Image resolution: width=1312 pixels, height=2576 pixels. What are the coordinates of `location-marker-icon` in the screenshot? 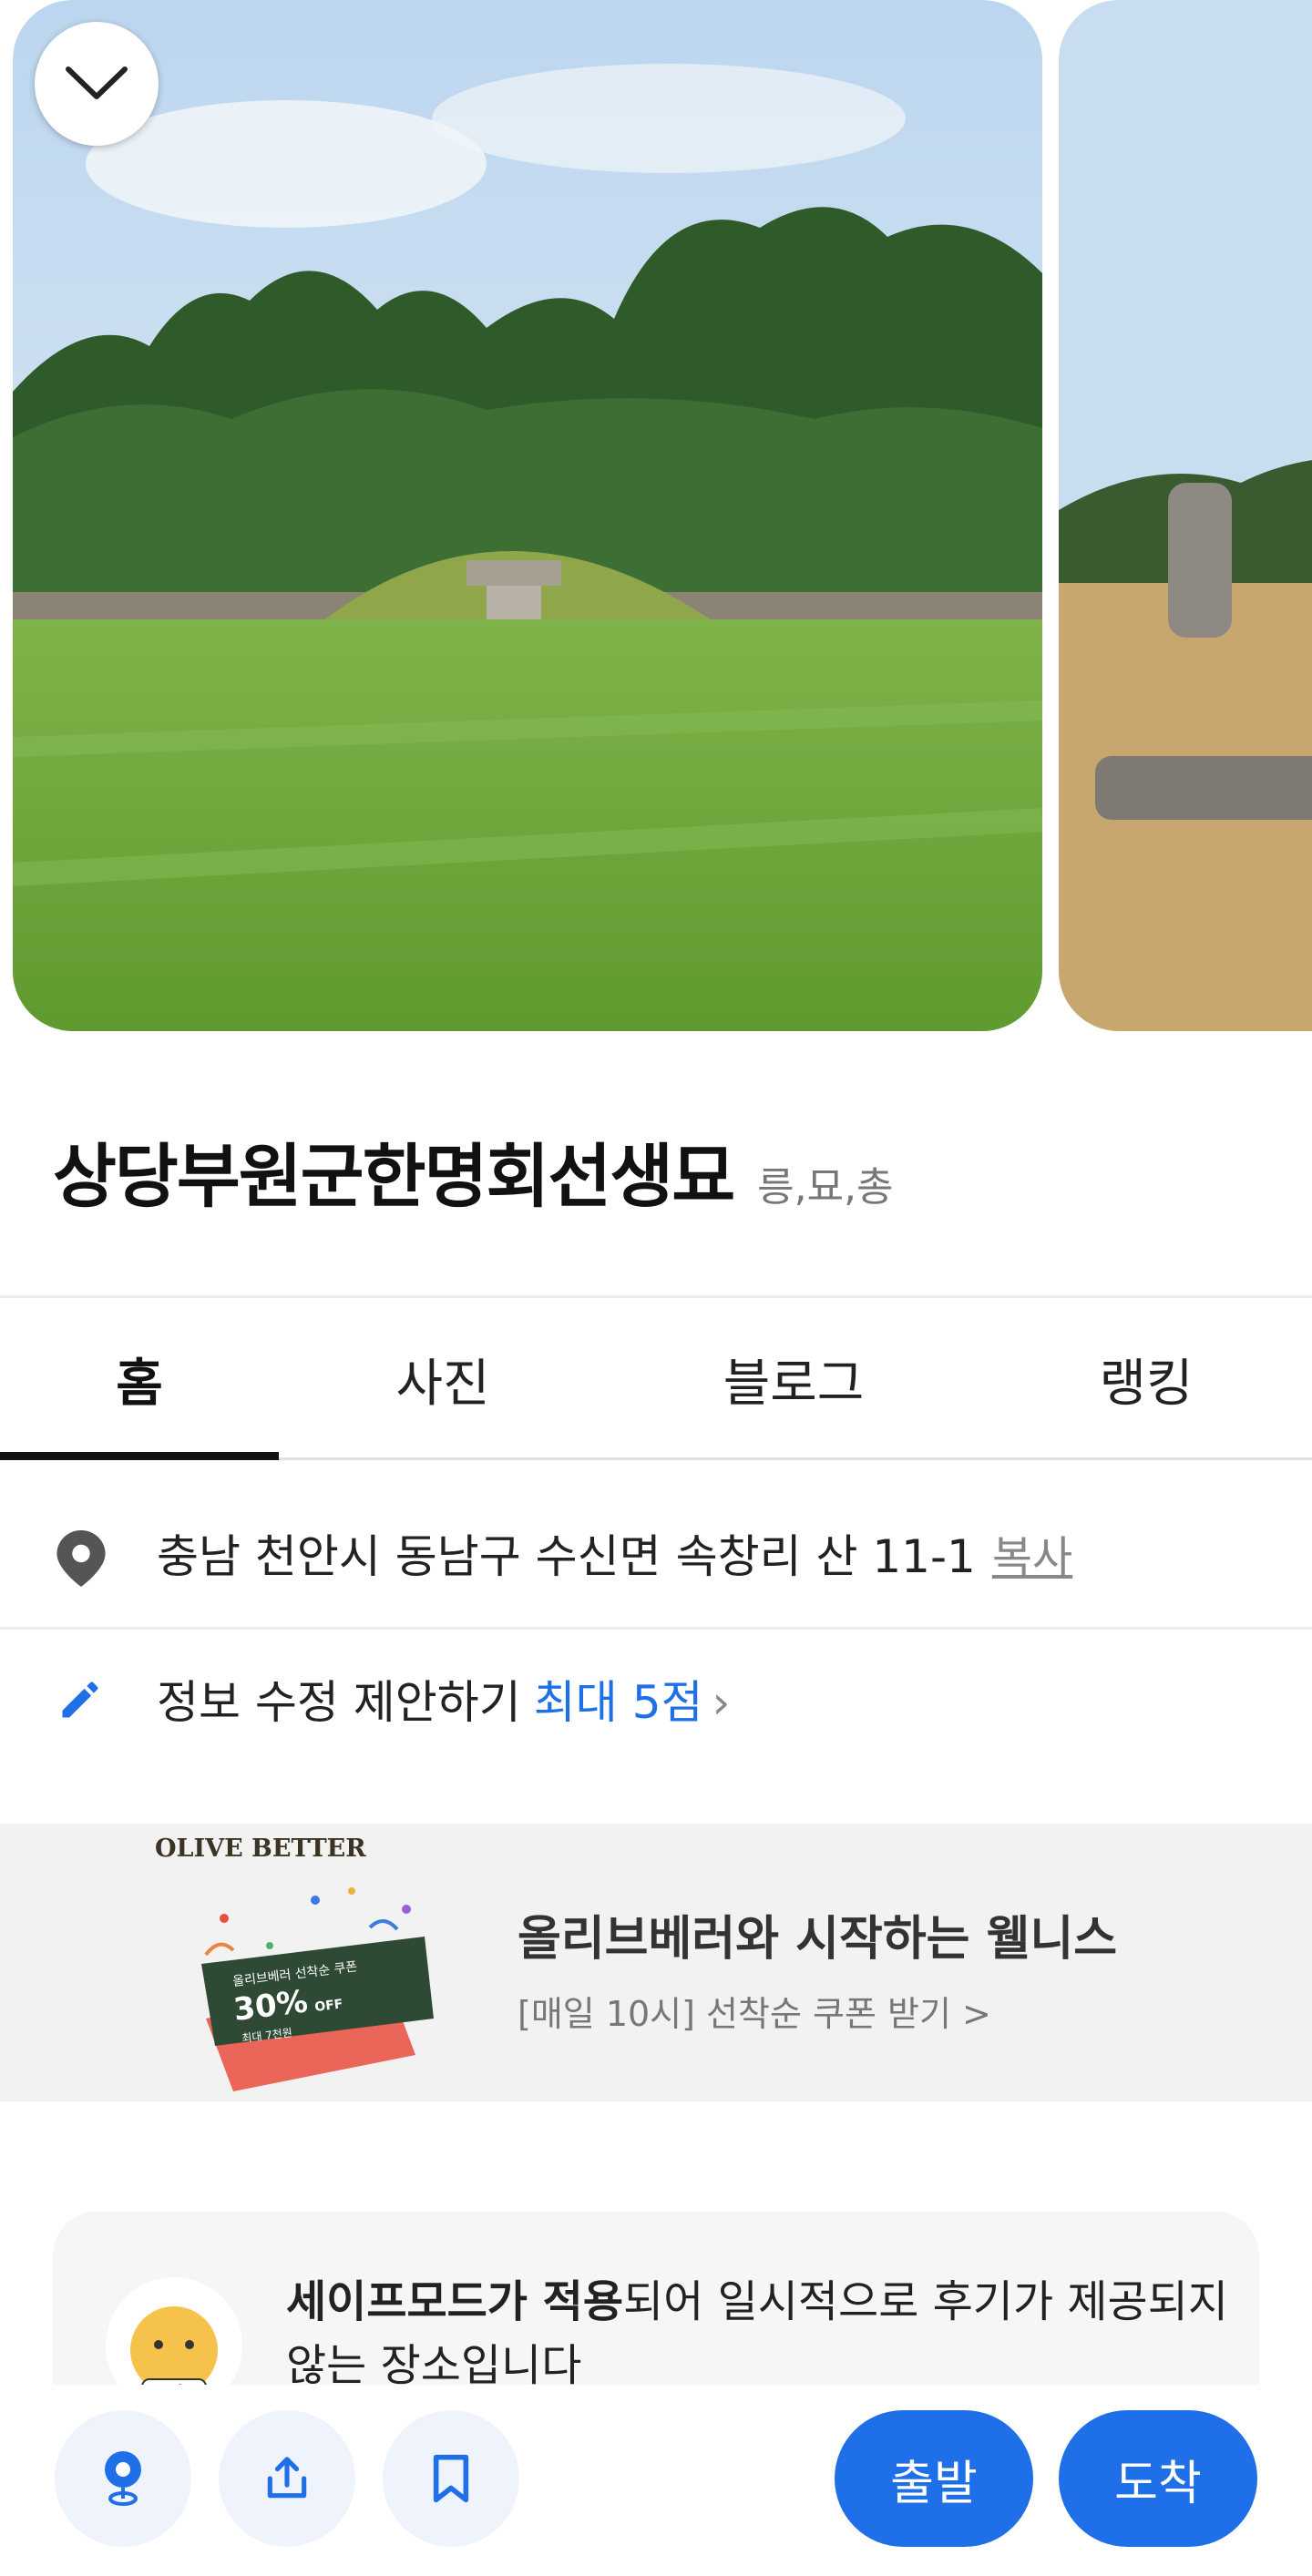 It's located at (123, 2478).